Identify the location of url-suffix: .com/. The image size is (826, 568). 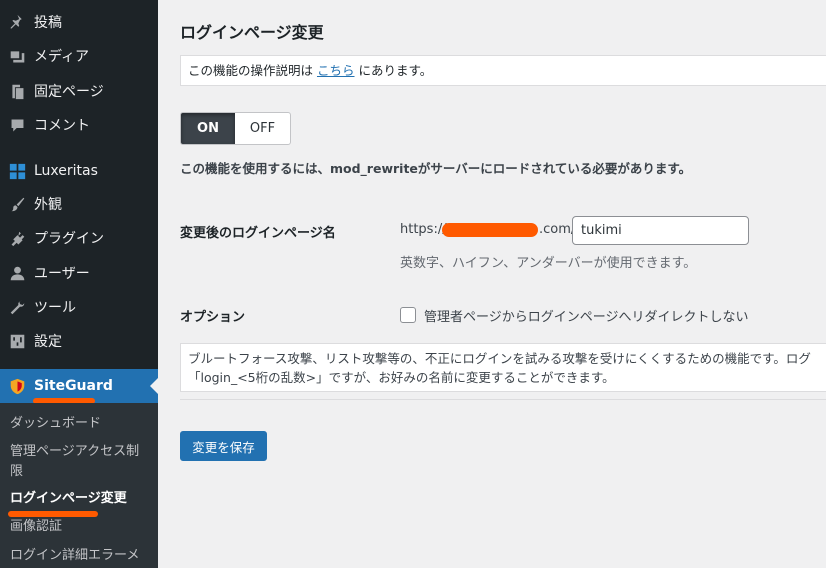
(557, 229).